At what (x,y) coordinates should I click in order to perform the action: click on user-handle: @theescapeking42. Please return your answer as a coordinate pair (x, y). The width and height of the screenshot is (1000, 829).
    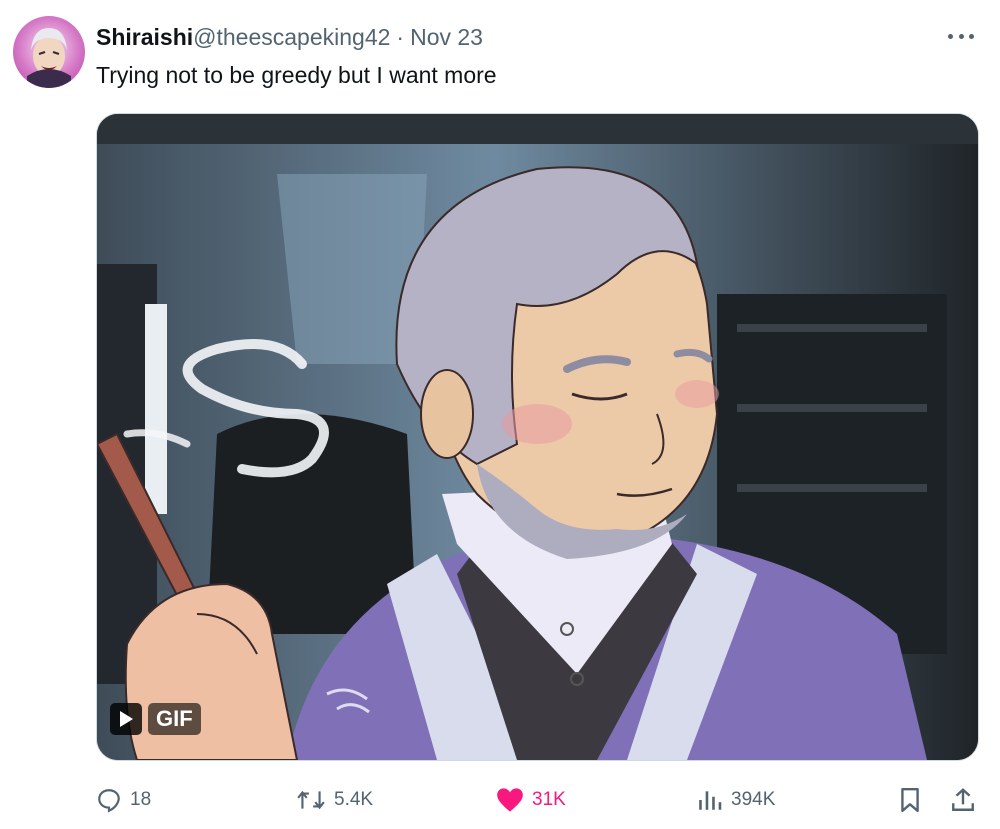
    Looking at the image, I should click on (291, 37).